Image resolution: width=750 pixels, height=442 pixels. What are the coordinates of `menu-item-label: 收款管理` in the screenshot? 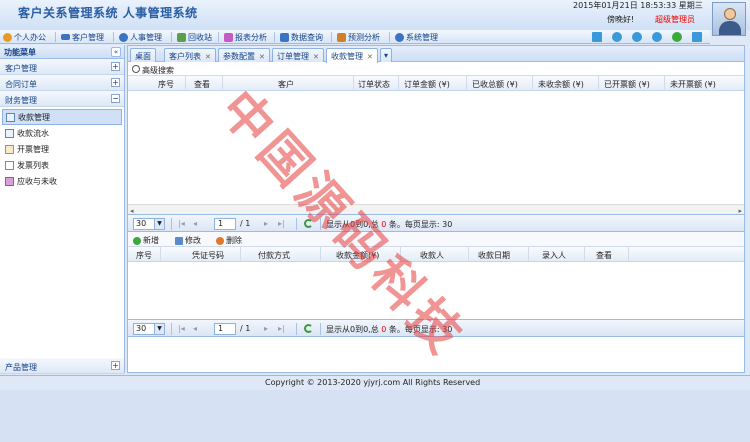 It's located at (34, 117).